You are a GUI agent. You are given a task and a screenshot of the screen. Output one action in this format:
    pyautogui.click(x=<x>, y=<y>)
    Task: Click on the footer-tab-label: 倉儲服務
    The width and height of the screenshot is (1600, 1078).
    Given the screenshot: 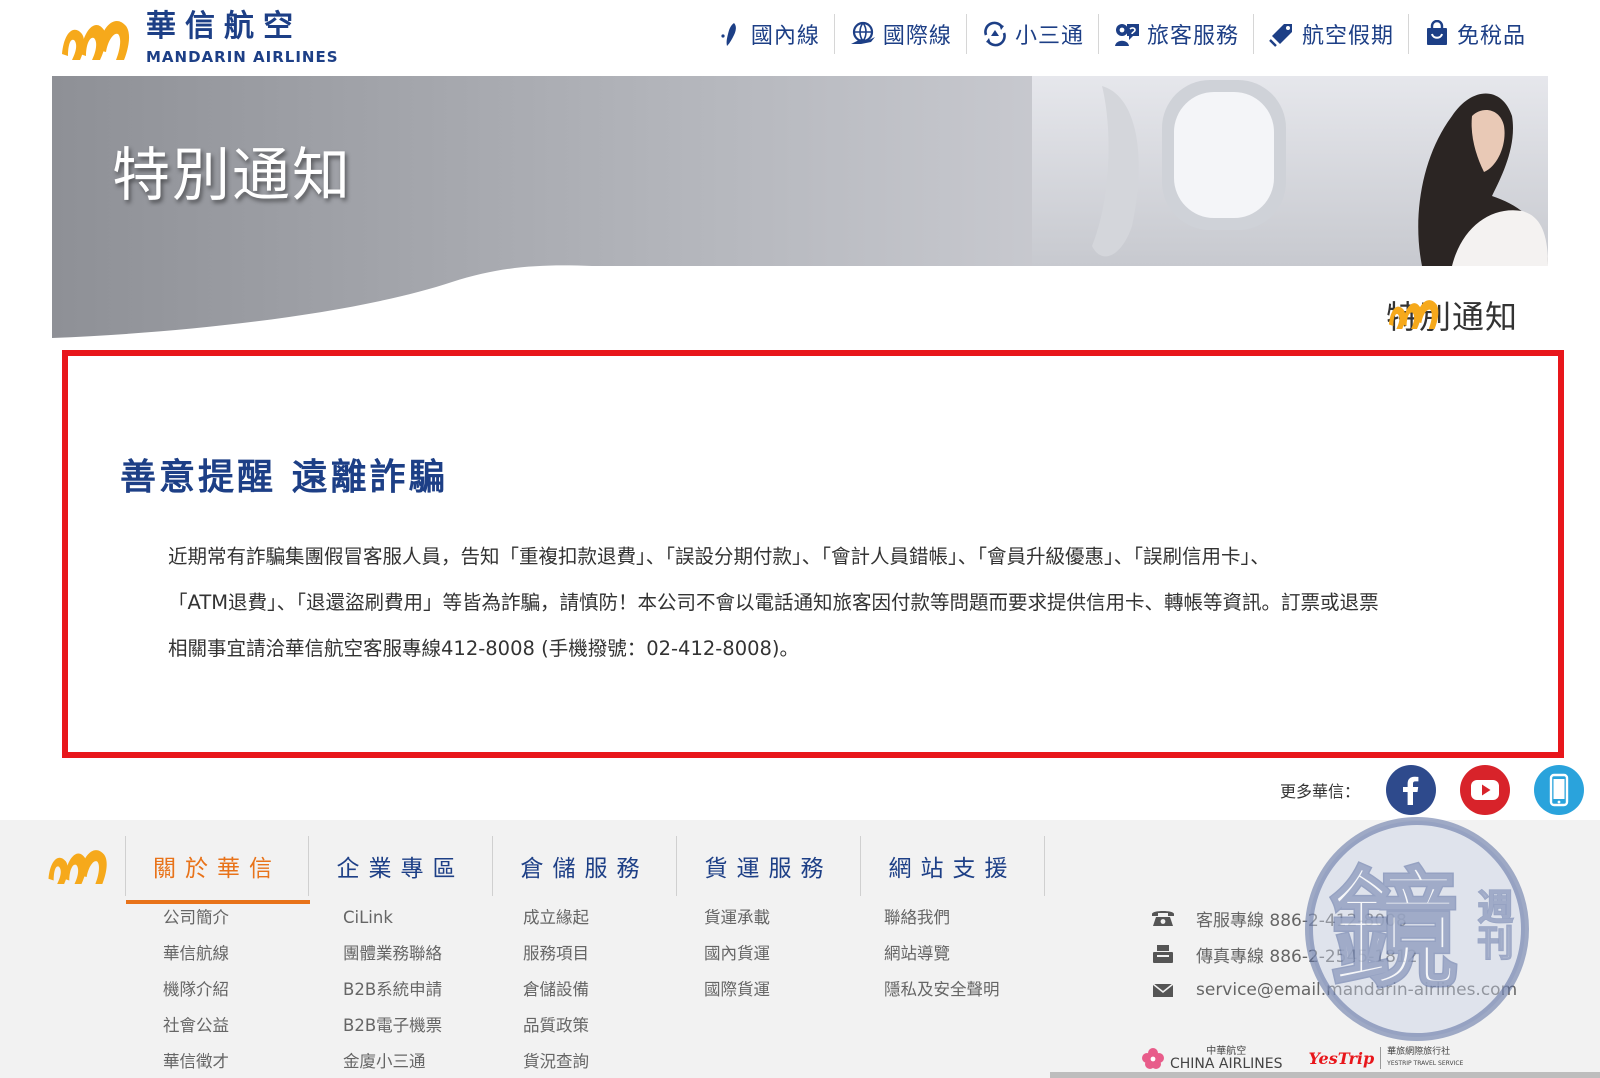 What is the action you would take?
    pyautogui.click(x=584, y=869)
    